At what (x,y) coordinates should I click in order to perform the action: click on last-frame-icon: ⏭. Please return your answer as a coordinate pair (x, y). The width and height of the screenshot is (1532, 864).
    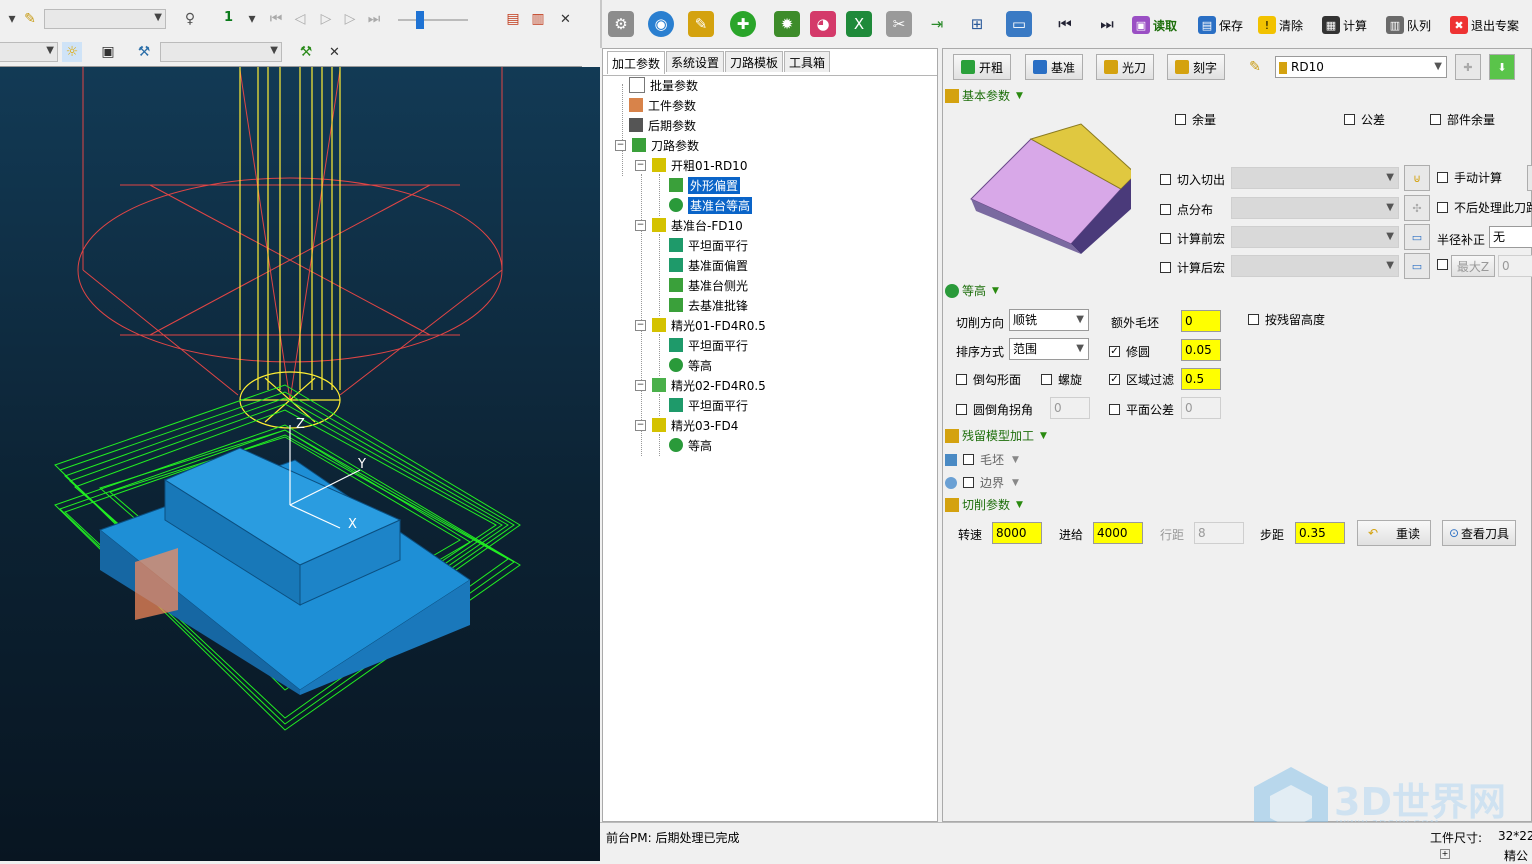
    Looking at the image, I should click on (374, 19).